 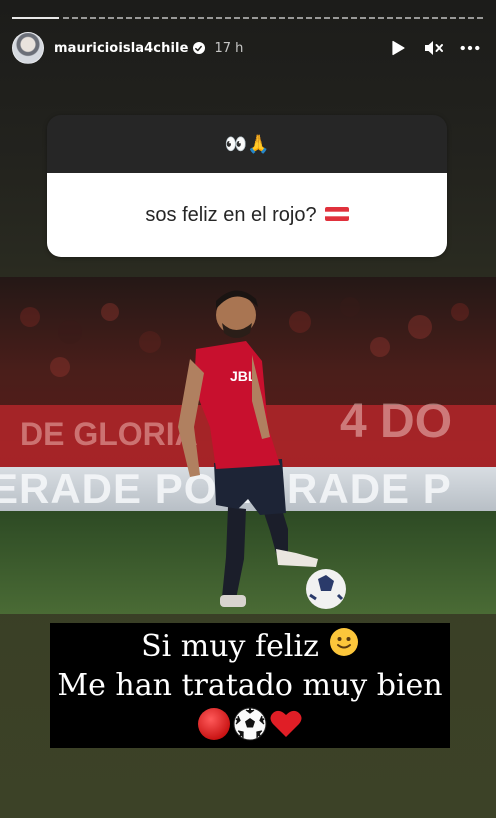 I want to click on question-sticker-header: 👀🙏, so click(x=247, y=144).